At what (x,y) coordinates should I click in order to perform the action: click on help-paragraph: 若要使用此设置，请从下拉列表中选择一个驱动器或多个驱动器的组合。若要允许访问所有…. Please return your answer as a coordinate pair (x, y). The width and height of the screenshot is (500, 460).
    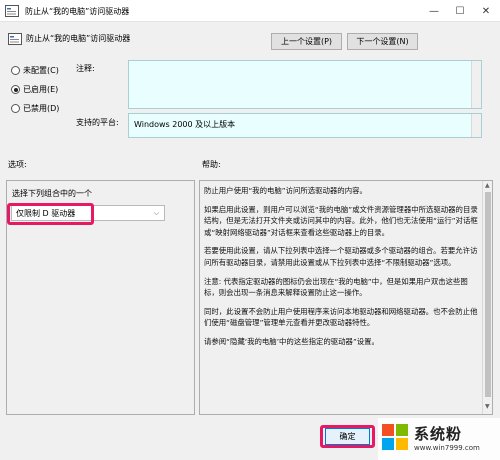
    Looking at the image, I should click on (341, 256).